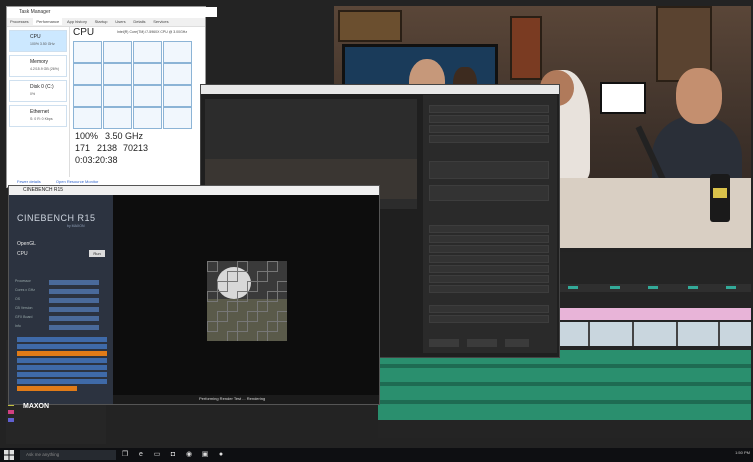  Describe the element at coordinates (68, 455) in the screenshot. I see `taskbar-search-box: Ask me anything` at that location.